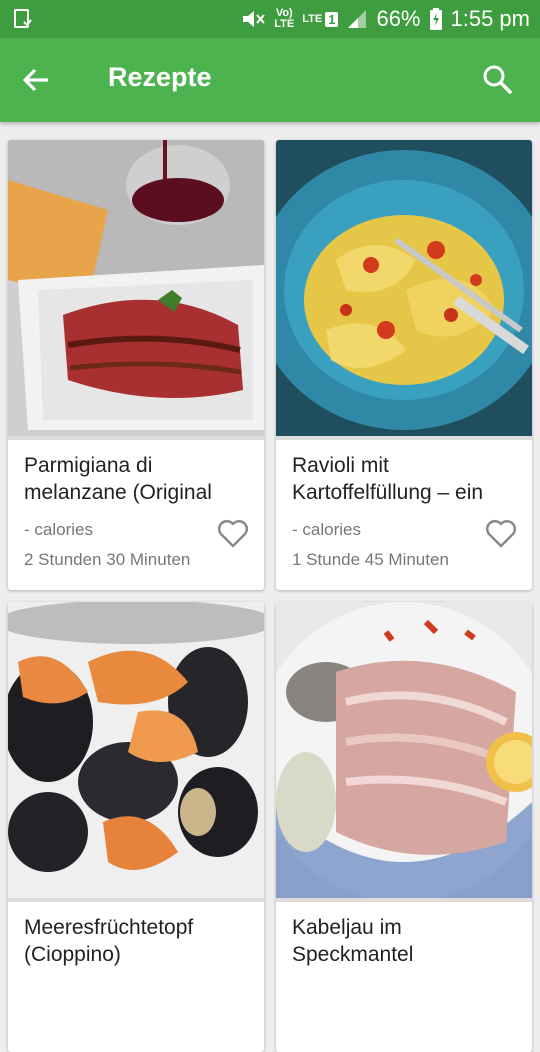  Describe the element at coordinates (497, 79) in the screenshot. I see `search-icon` at that location.